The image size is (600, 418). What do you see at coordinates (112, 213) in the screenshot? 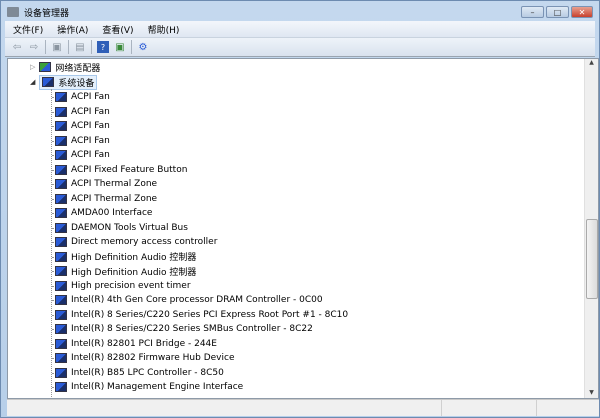
I see `device-label: AMDA00 Interface` at bounding box center [112, 213].